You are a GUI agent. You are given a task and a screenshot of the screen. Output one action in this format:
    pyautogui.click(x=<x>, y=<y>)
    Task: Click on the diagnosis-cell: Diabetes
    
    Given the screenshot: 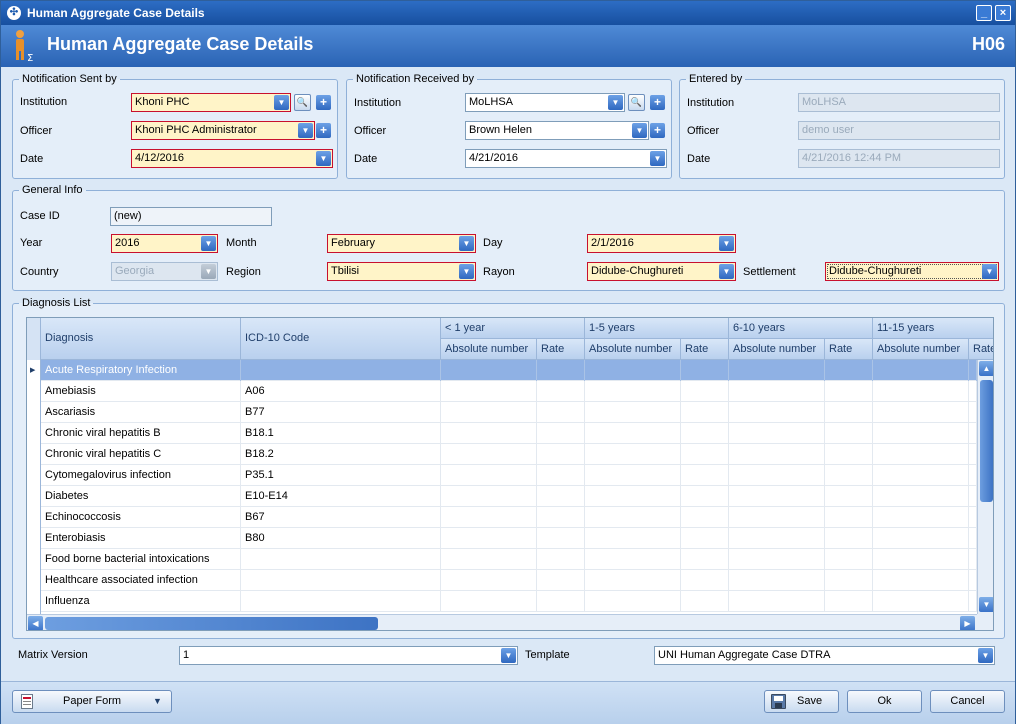 What is the action you would take?
    pyautogui.click(x=141, y=496)
    